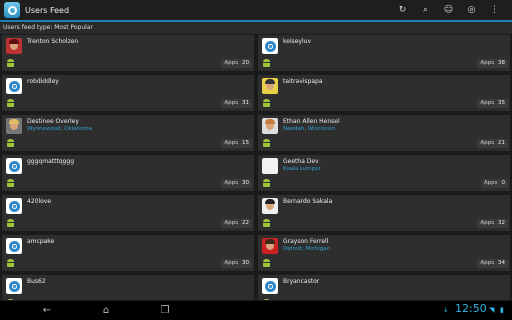 The image size is (512, 320). What do you see at coordinates (425, 10) in the screenshot?
I see `search-icon: ⌕` at bounding box center [425, 10].